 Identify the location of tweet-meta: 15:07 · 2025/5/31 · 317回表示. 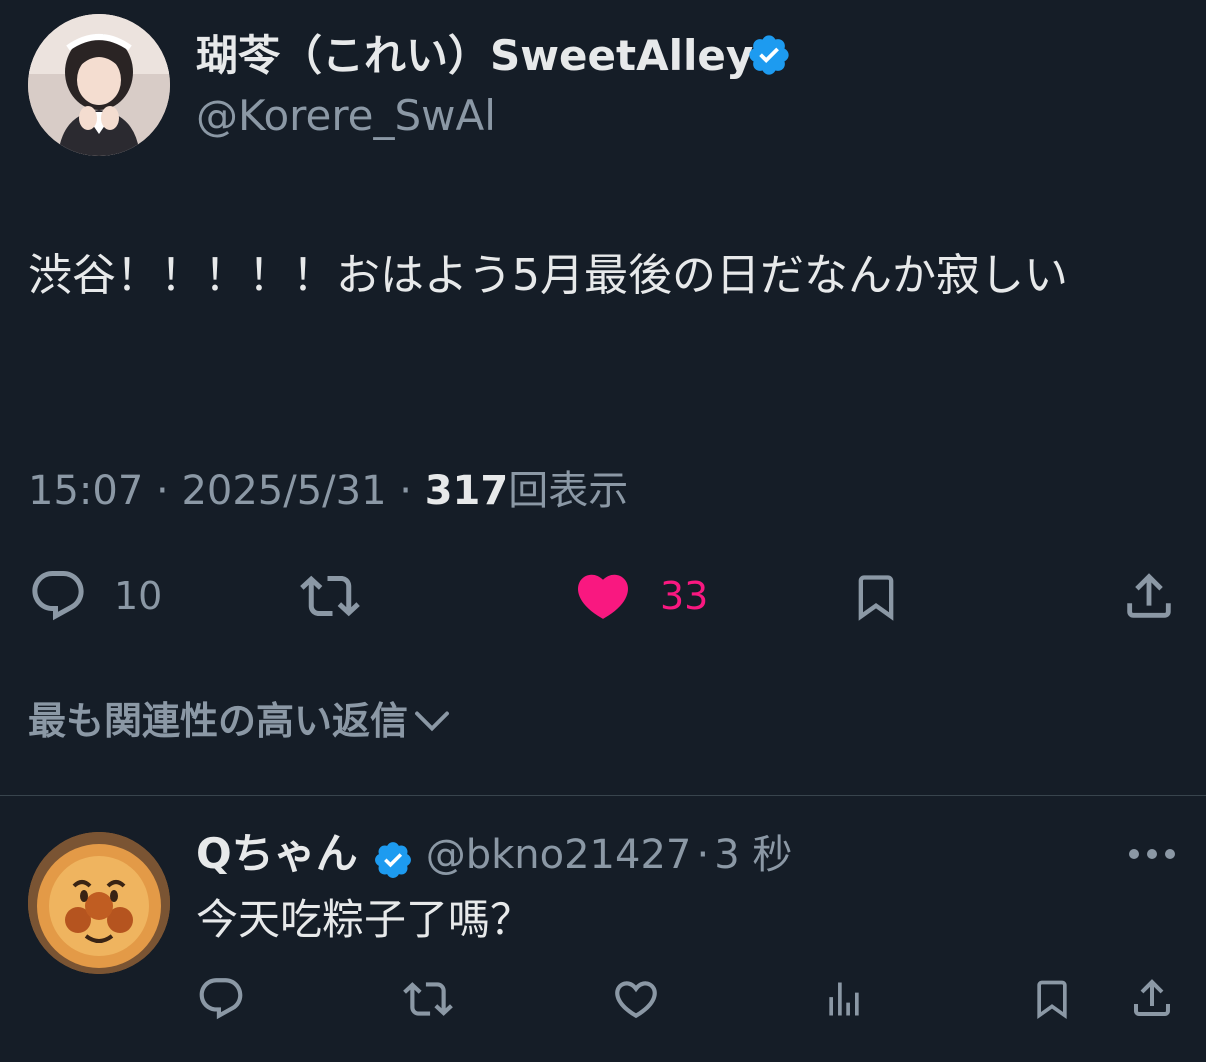
(328, 491).